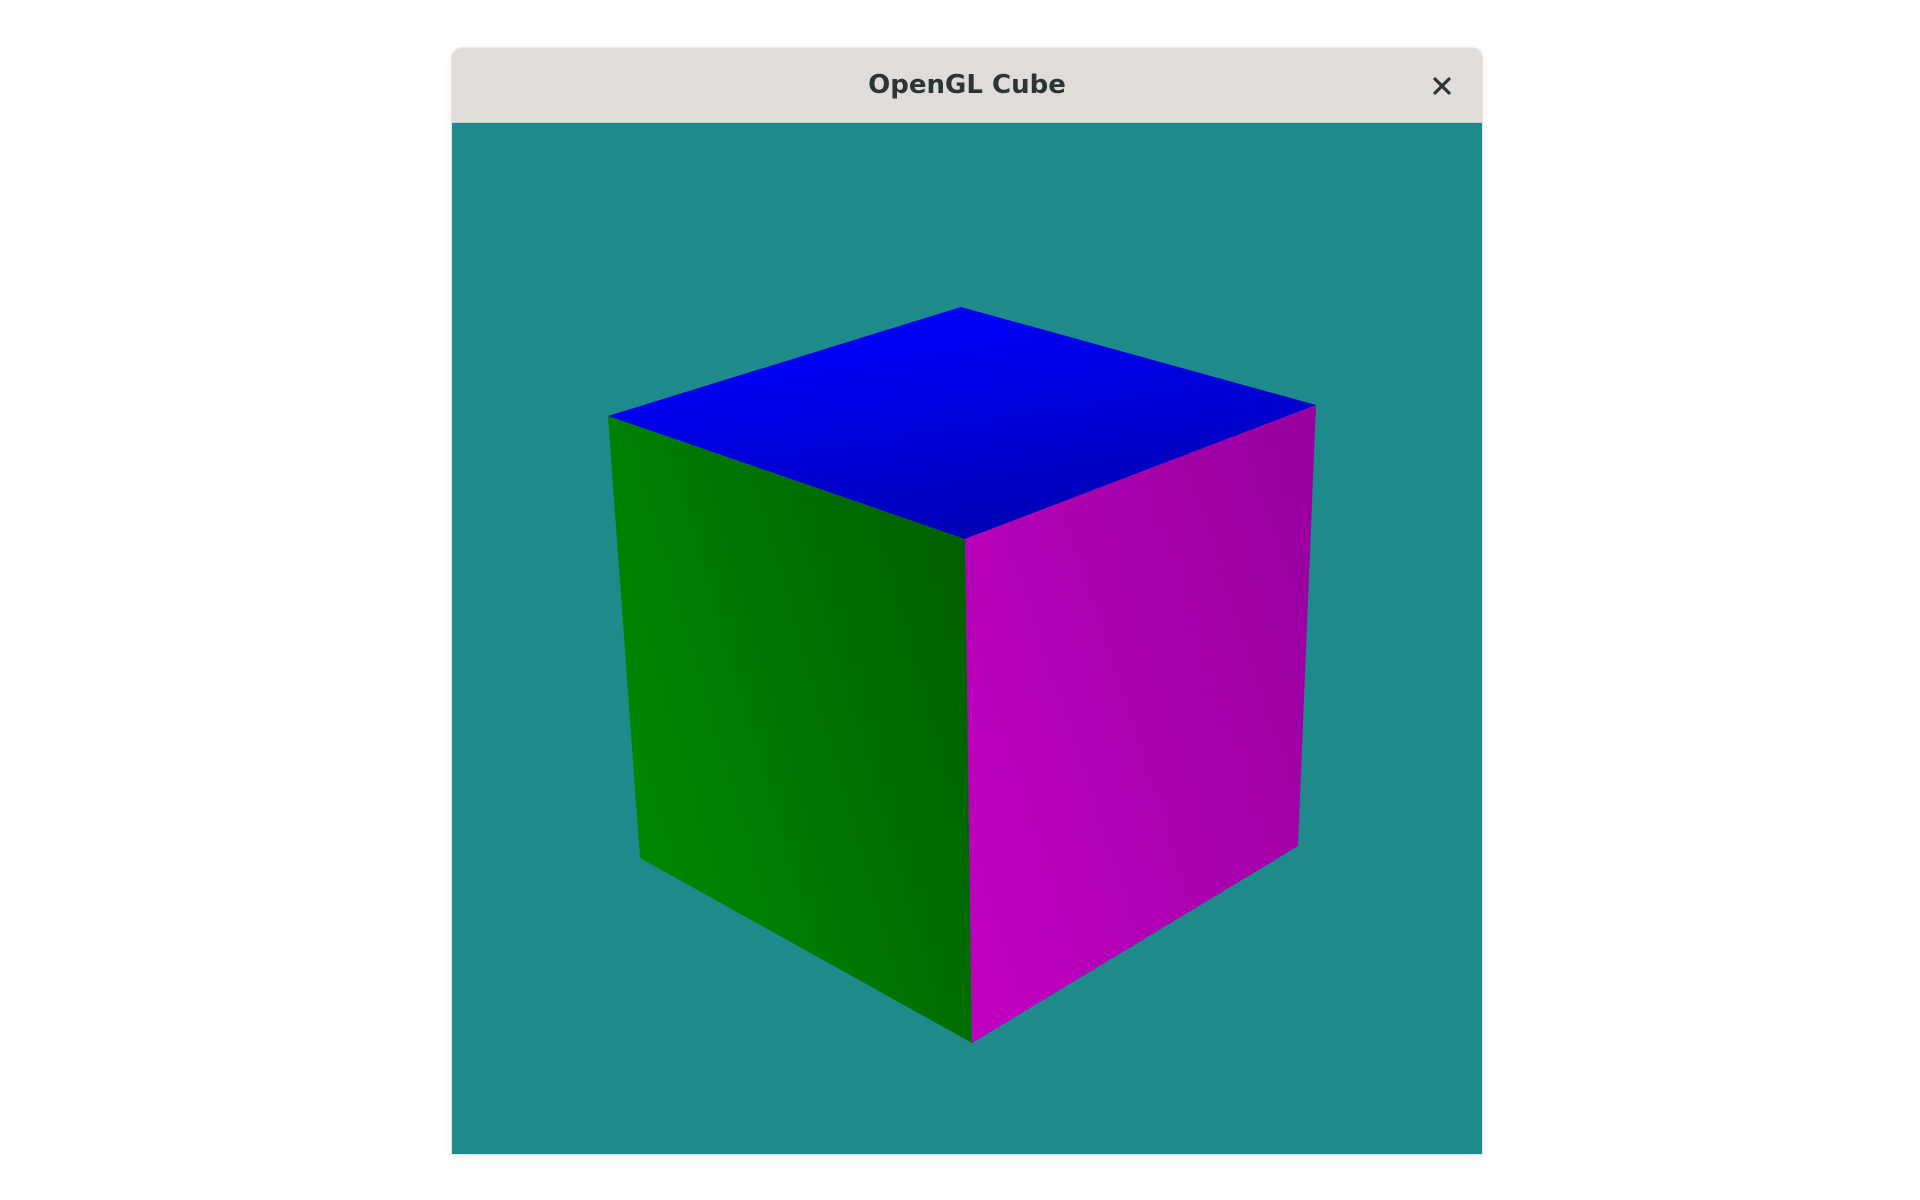 Image resolution: width=1920 pixels, height=1200 pixels. I want to click on close-button, so click(1442, 86).